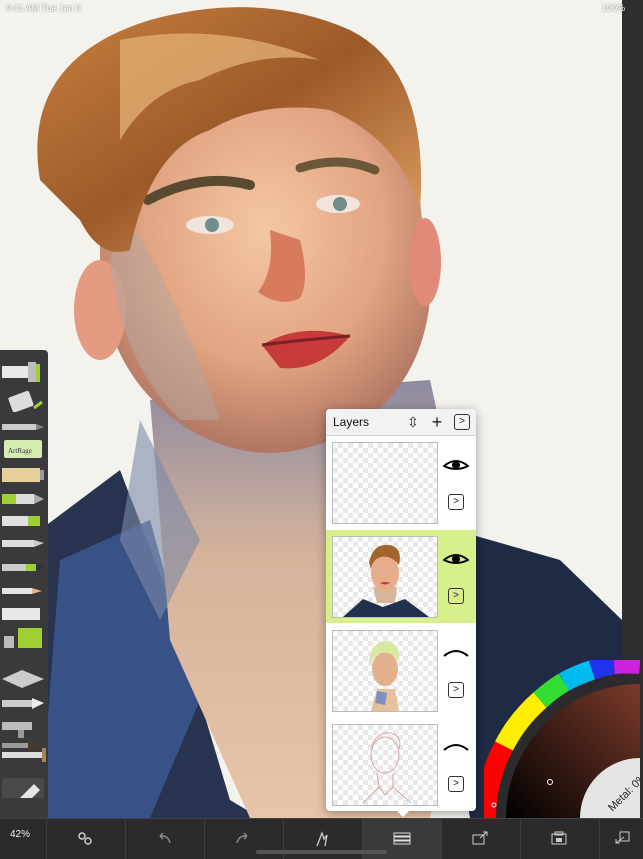  I want to click on home-indicator, so click(321, 852).